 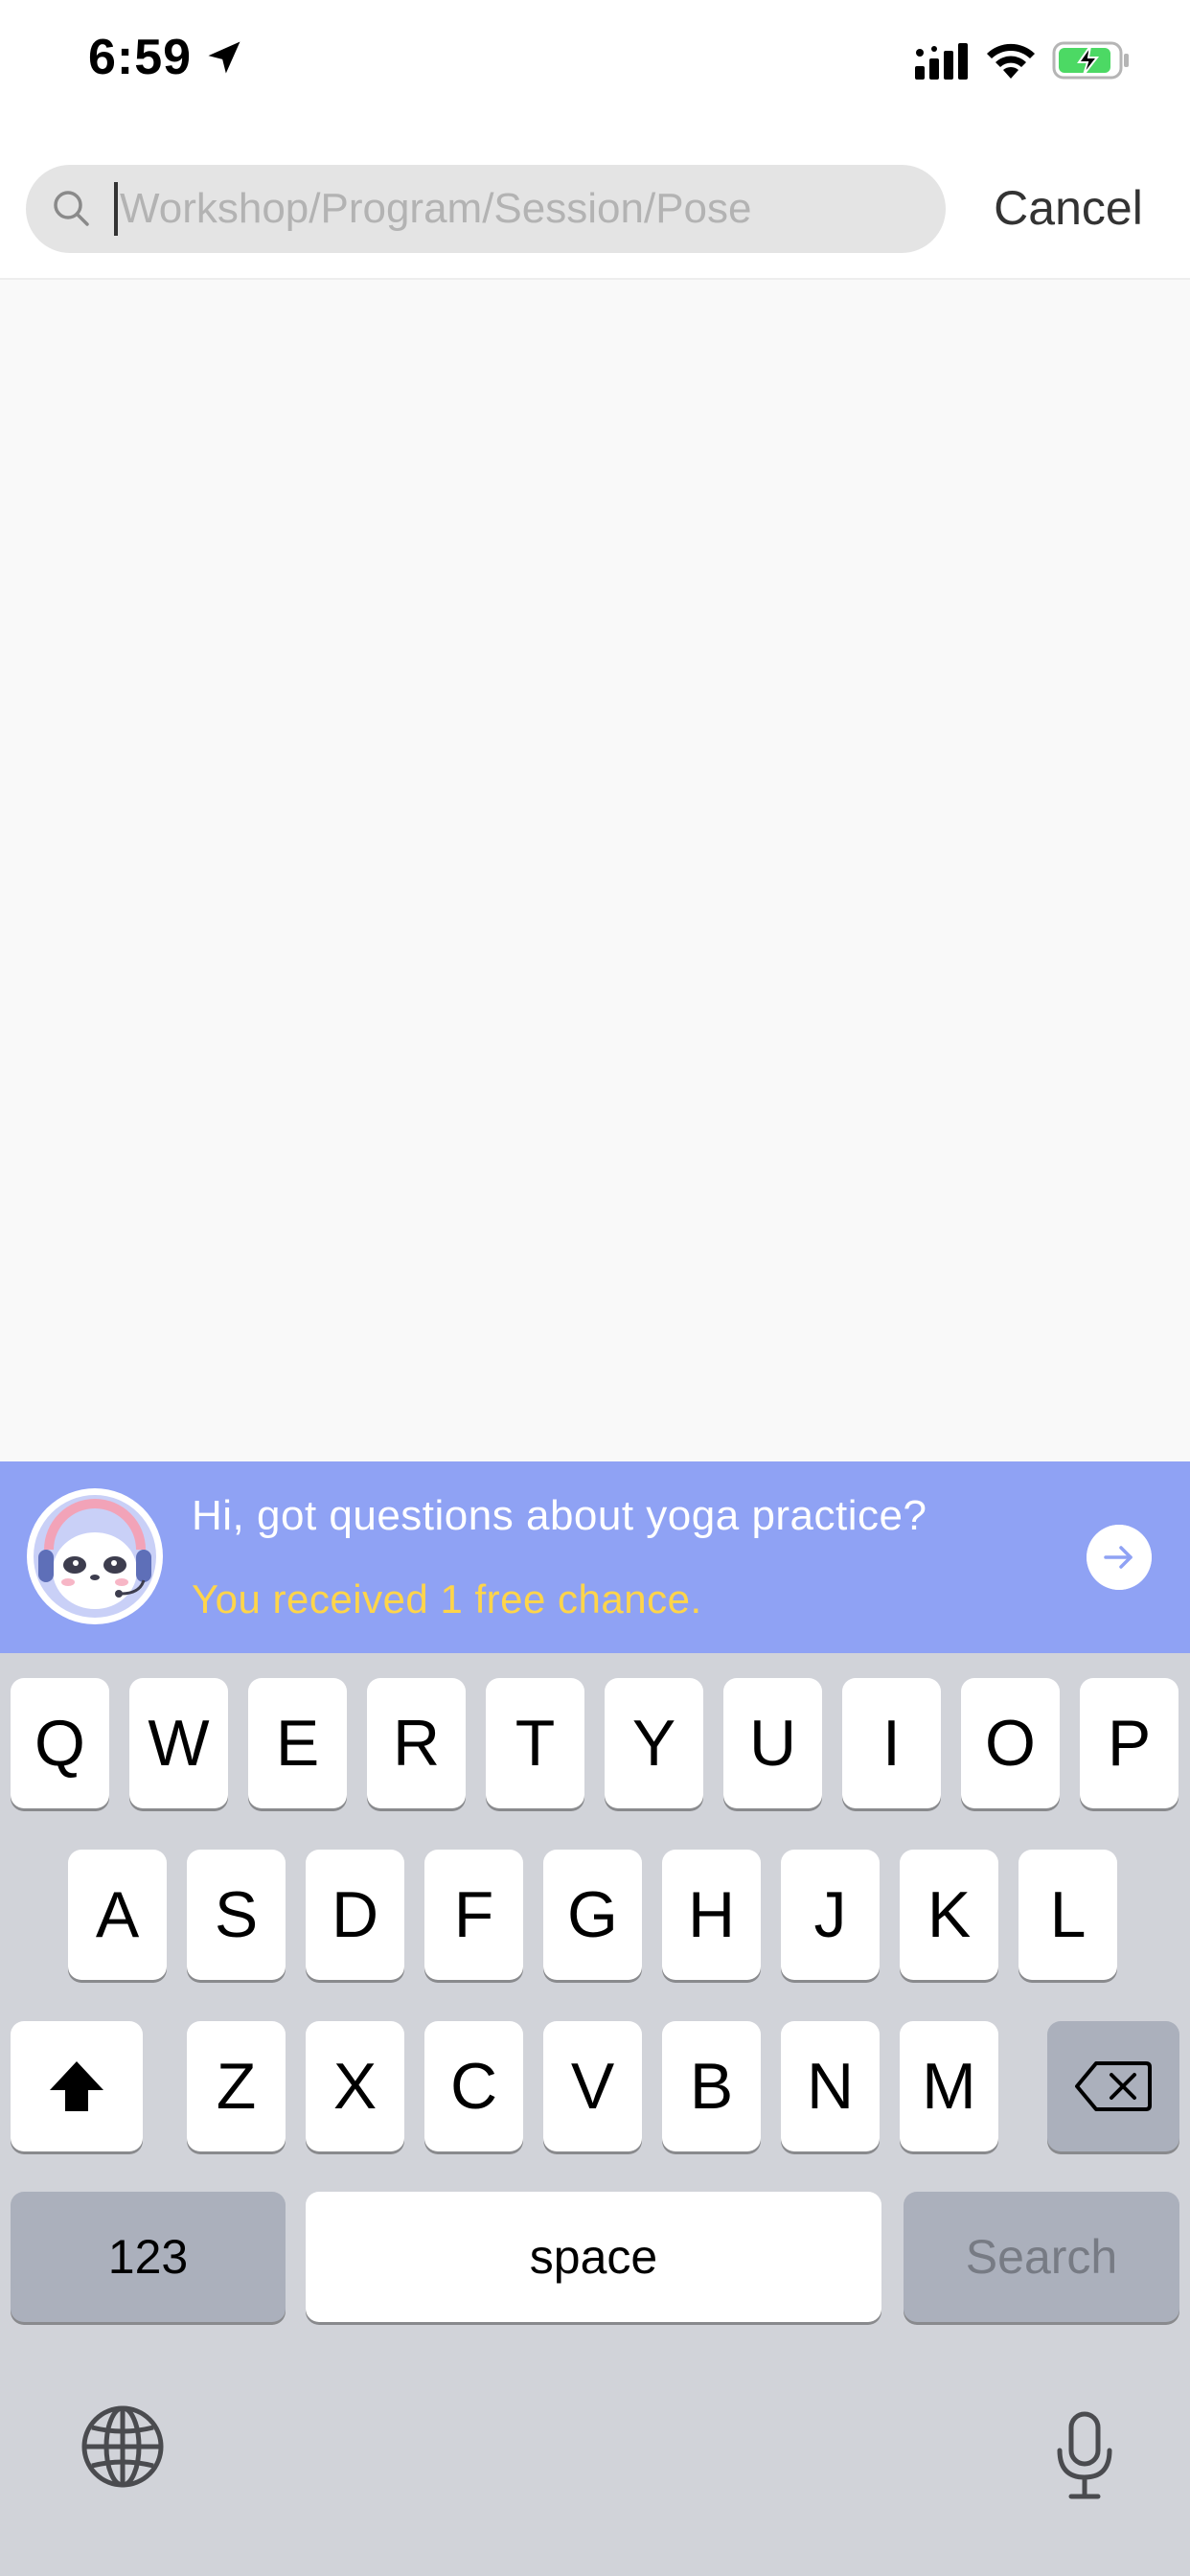 What do you see at coordinates (535, 1743) in the screenshot?
I see `key-t: T` at bounding box center [535, 1743].